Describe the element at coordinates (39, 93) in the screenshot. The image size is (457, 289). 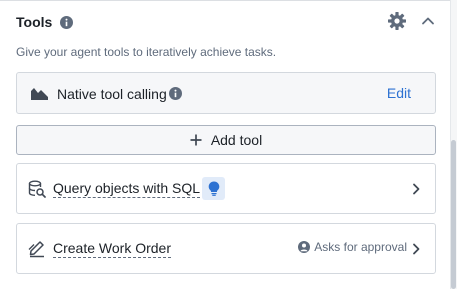
I see `mountain-icon` at that location.